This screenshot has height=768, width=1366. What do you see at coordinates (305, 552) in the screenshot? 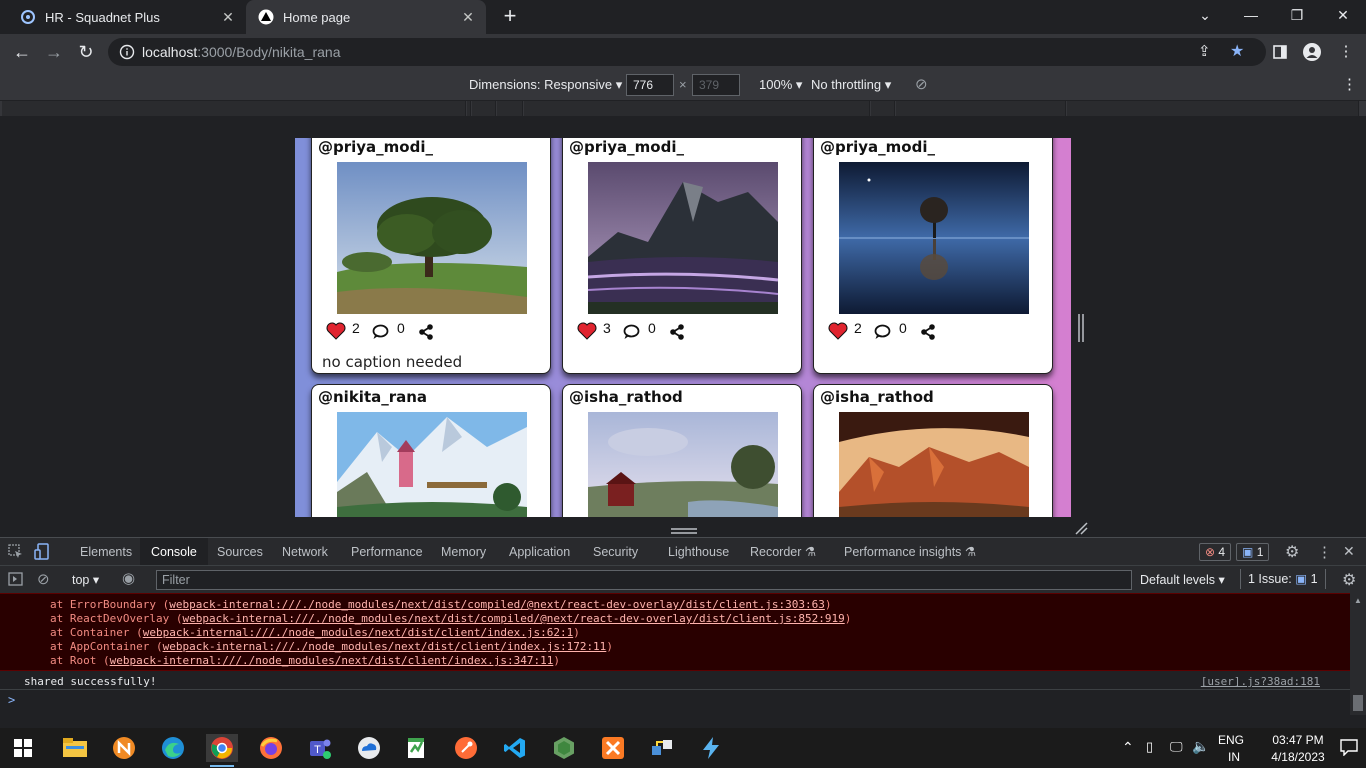
I see `tab-network: Network` at bounding box center [305, 552].